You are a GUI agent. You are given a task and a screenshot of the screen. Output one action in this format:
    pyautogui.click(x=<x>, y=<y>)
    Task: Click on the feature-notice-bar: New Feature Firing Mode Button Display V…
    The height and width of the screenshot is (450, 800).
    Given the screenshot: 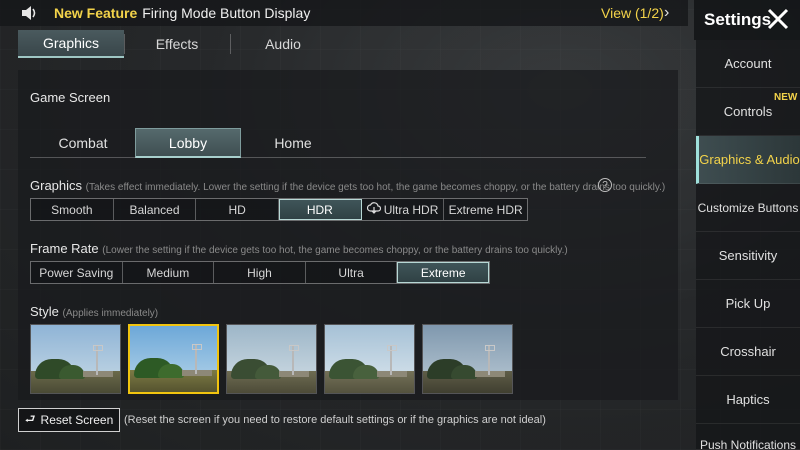 What is the action you would take?
    pyautogui.click(x=344, y=13)
    